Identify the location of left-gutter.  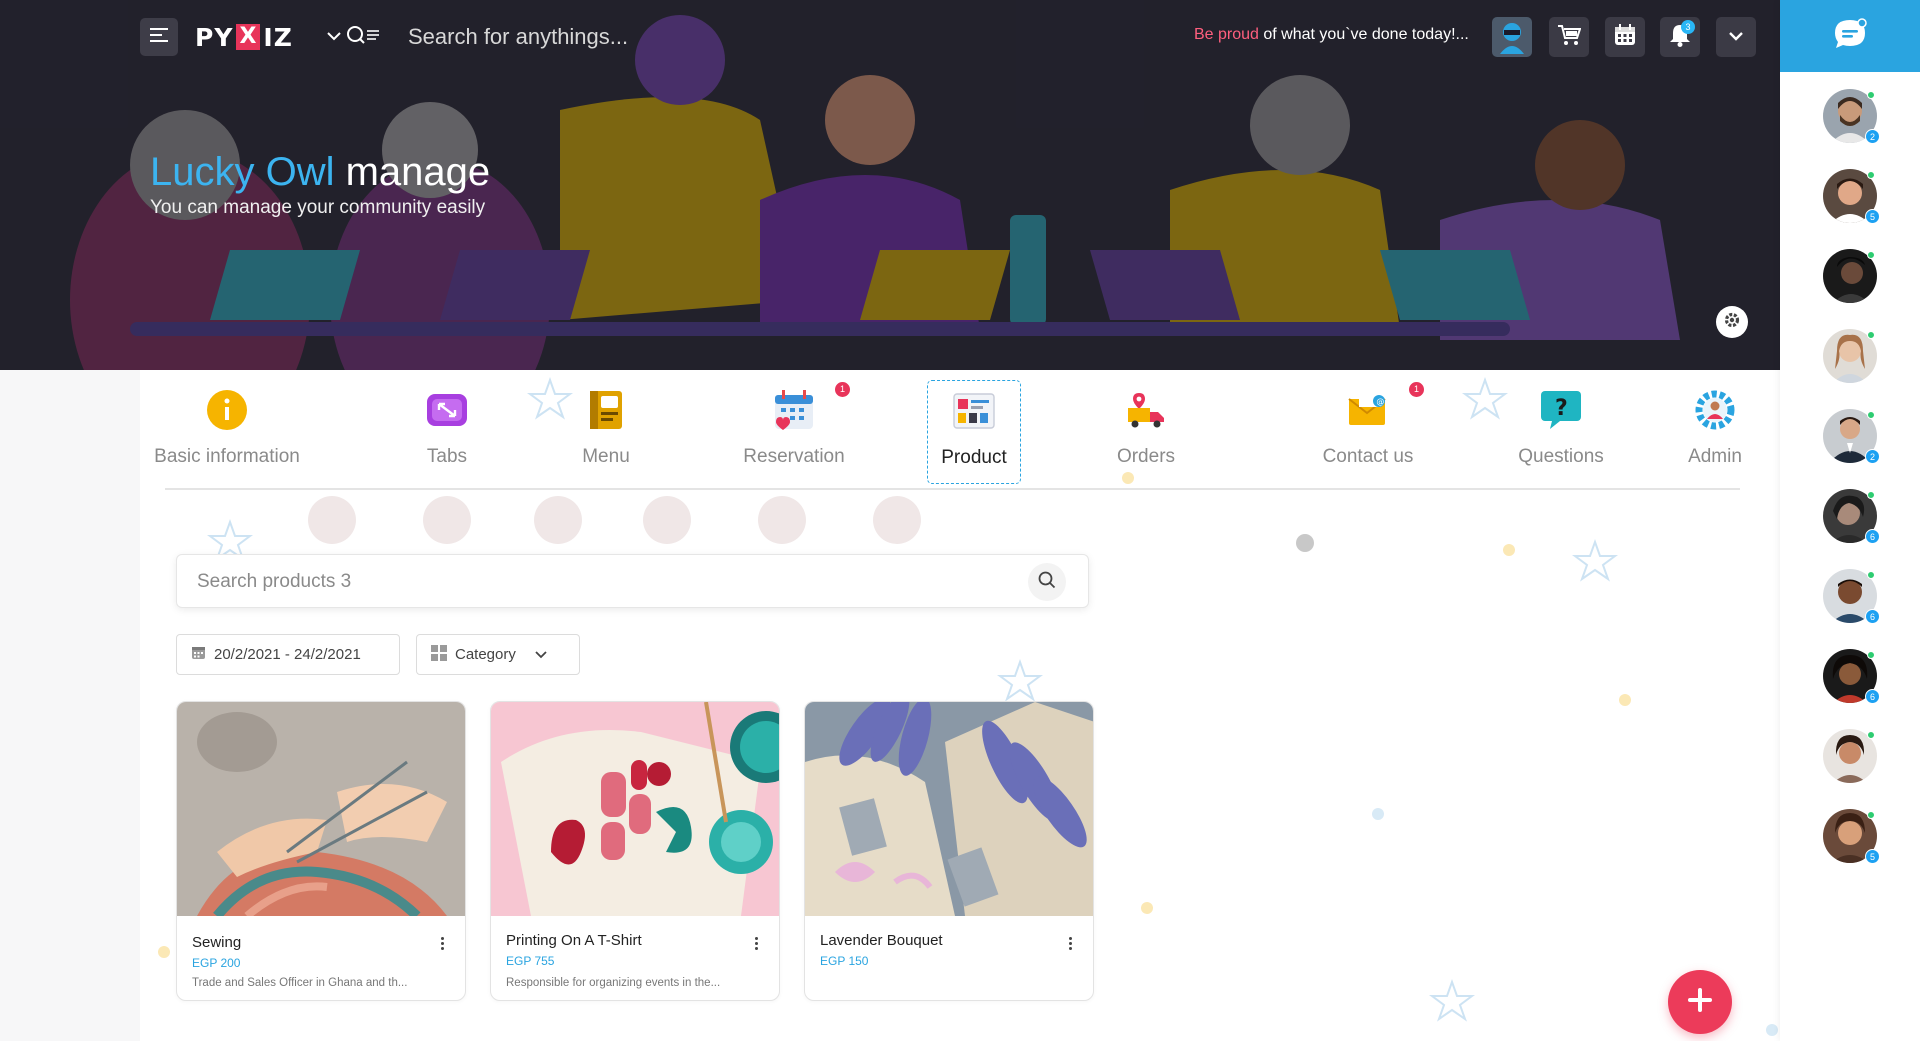
(70, 705).